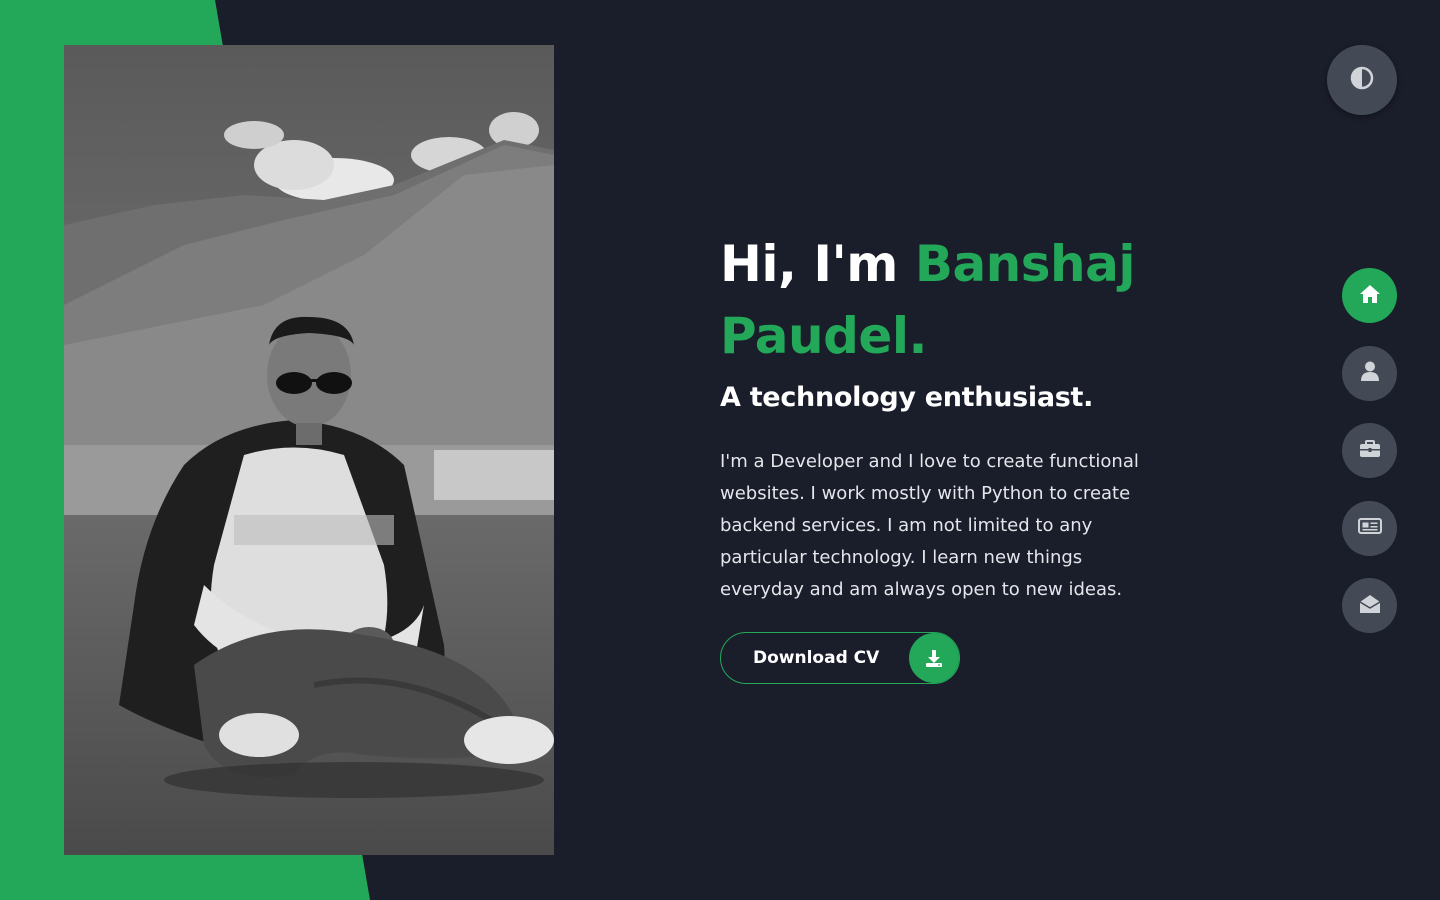 This screenshot has height=900, width=1440. What do you see at coordinates (809, 264) in the screenshot?
I see `greeting-text: Hi, I'm` at bounding box center [809, 264].